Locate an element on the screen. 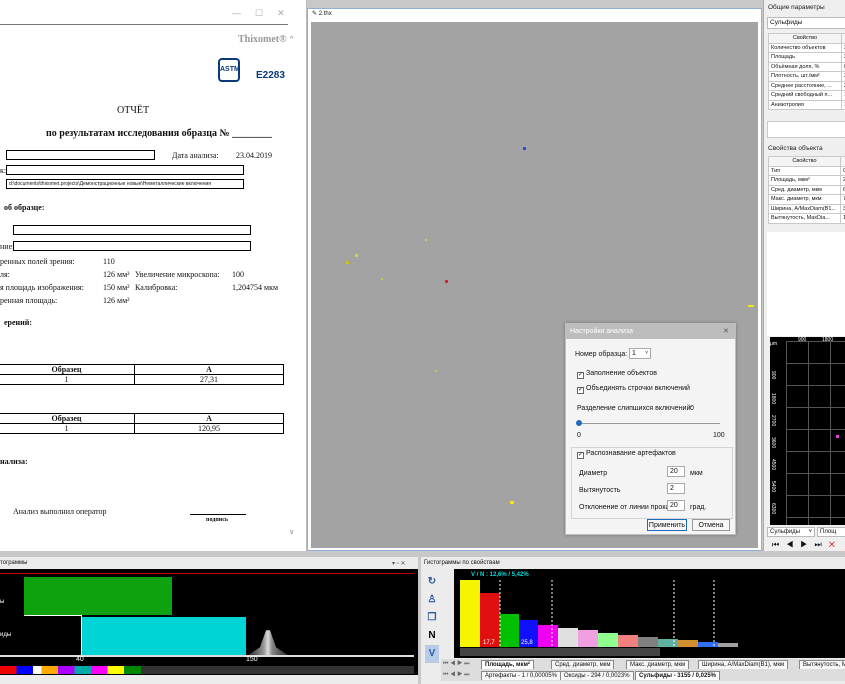  panel-title: тограммы is located at coordinates (14, 563).